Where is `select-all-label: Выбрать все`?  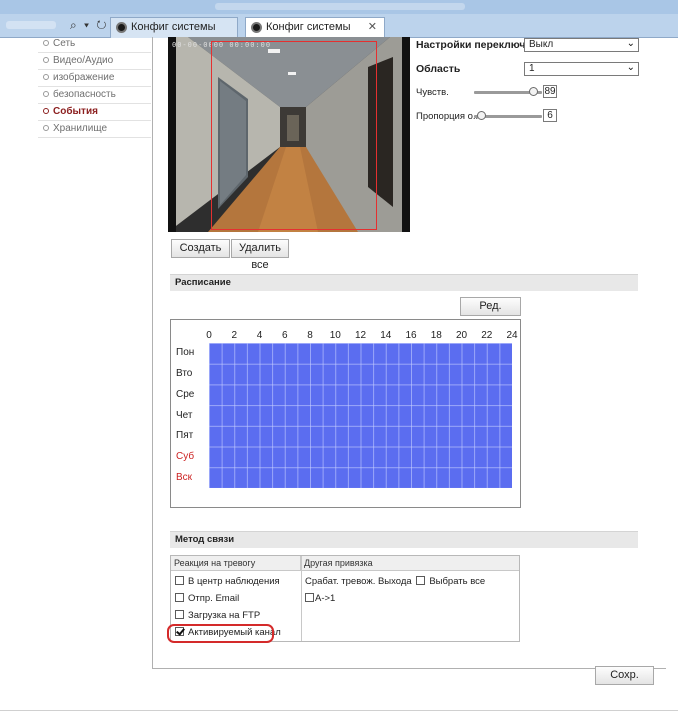
select-all-label: Выбрать все is located at coordinates (457, 581).